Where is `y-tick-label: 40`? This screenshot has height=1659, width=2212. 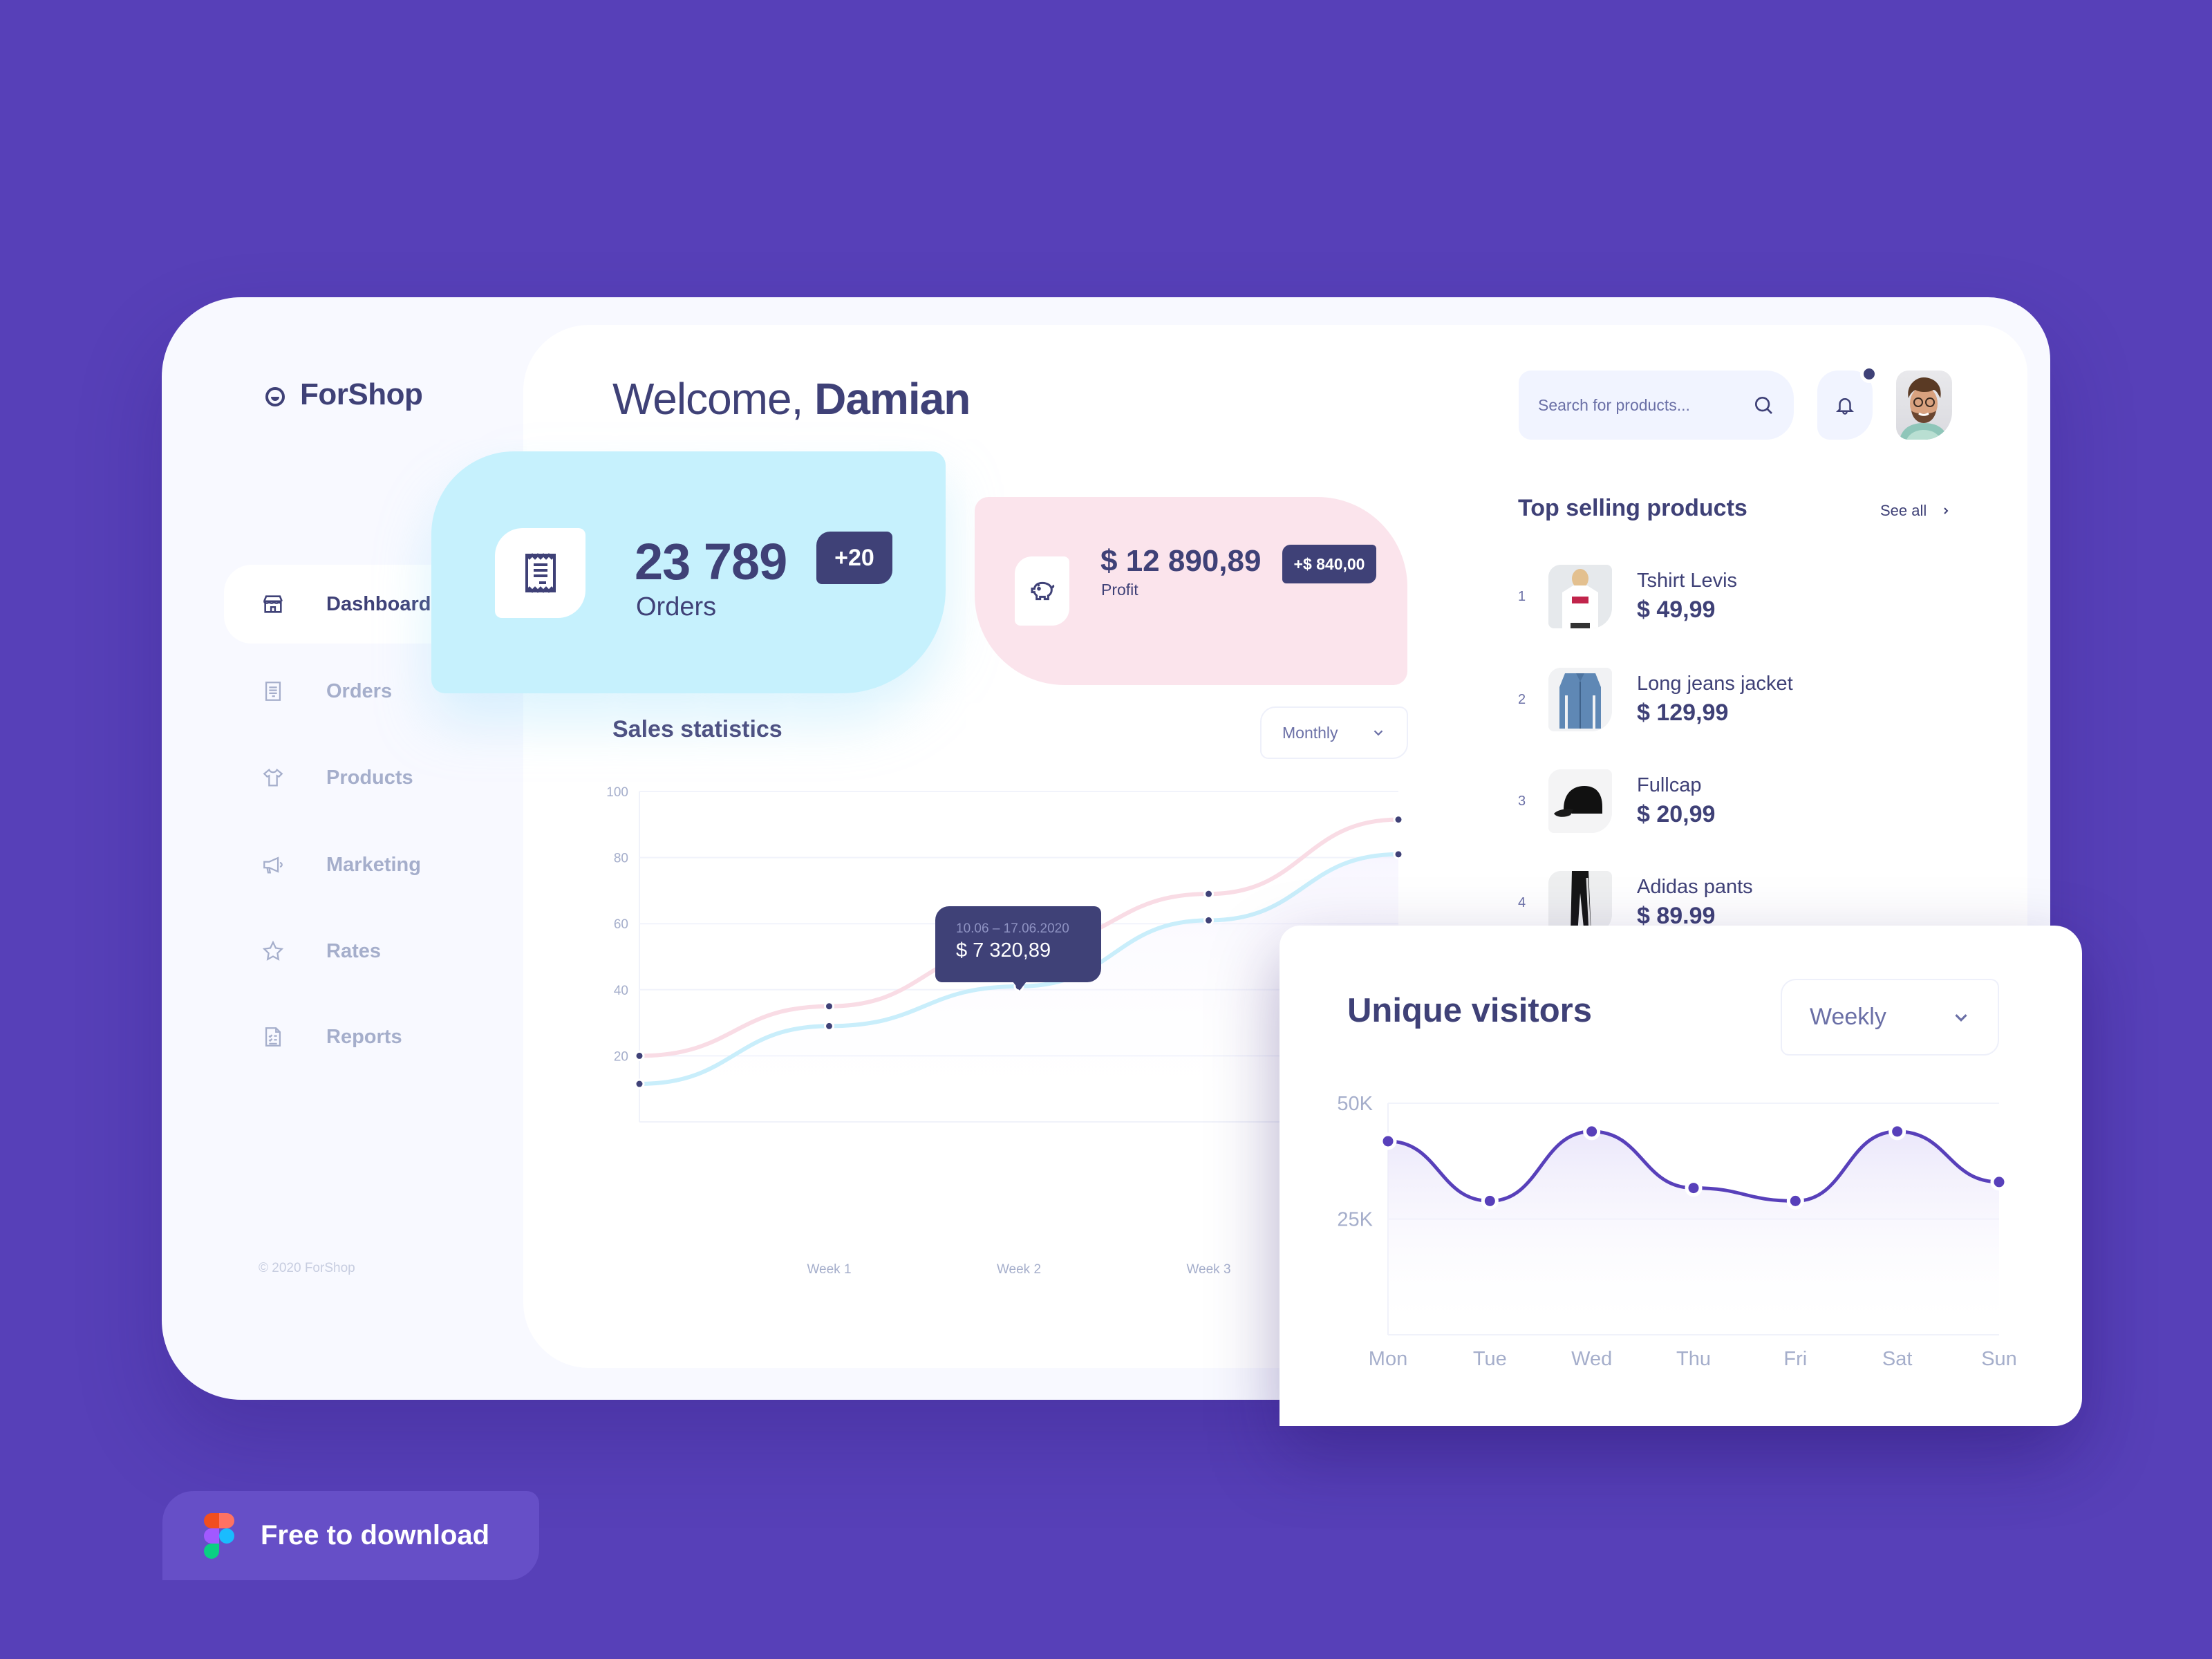
y-tick-label: 40 is located at coordinates (621, 991).